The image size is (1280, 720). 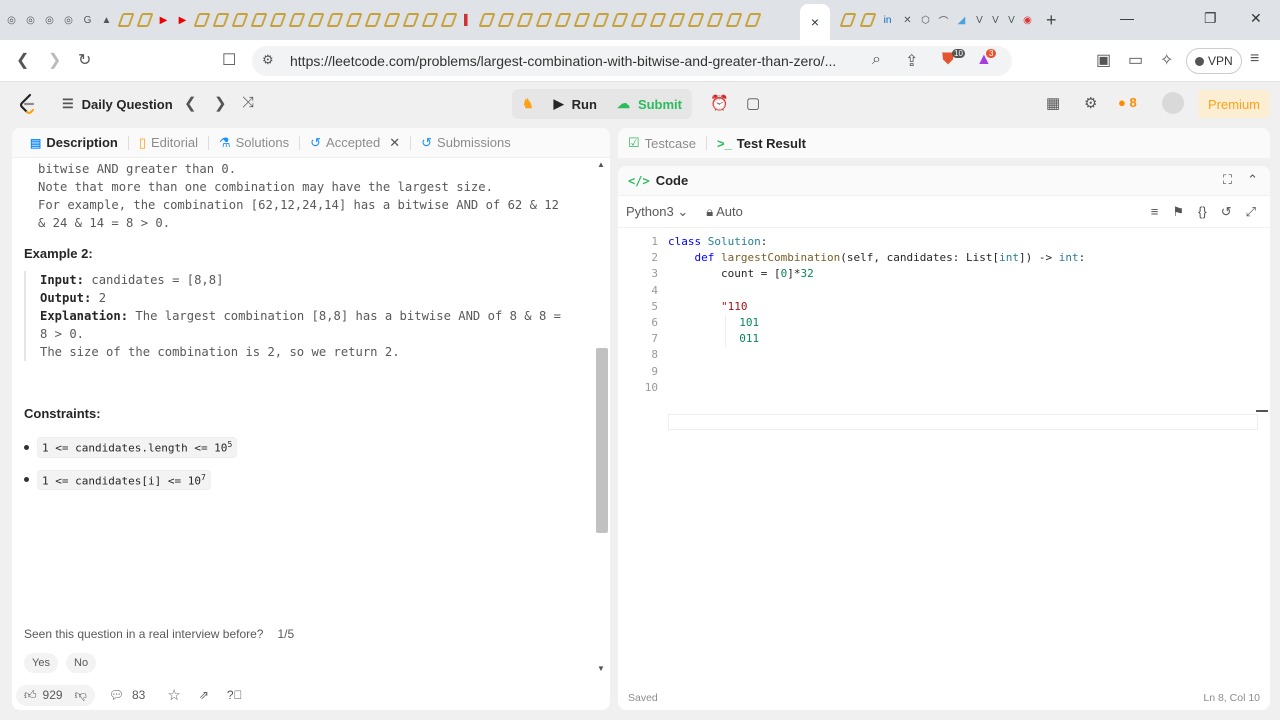 What do you see at coordinates (1090, 103) in the screenshot?
I see `settings-gear-icon: ⚙` at bounding box center [1090, 103].